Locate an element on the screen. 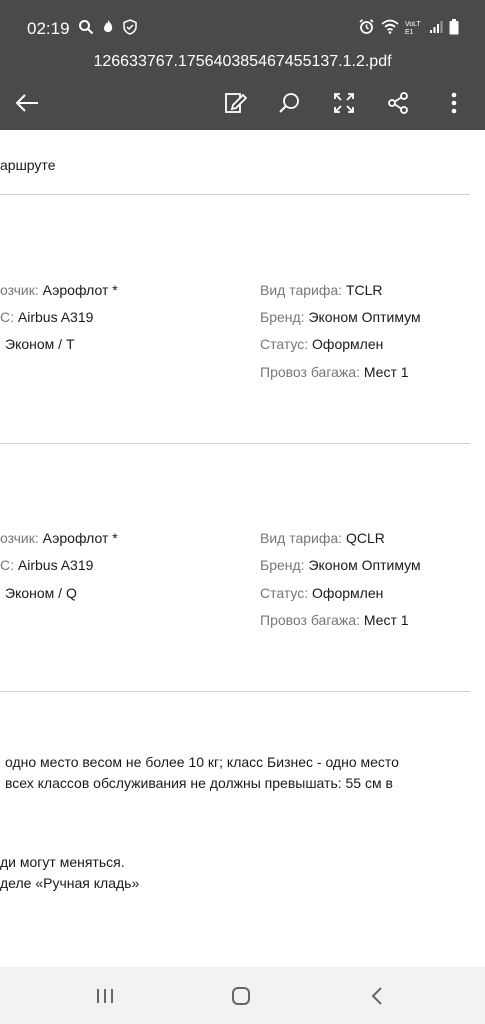 Image resolution: width=485 pixels, height=1024 pixels. alarm-icon is located at coordinates (366, 29).